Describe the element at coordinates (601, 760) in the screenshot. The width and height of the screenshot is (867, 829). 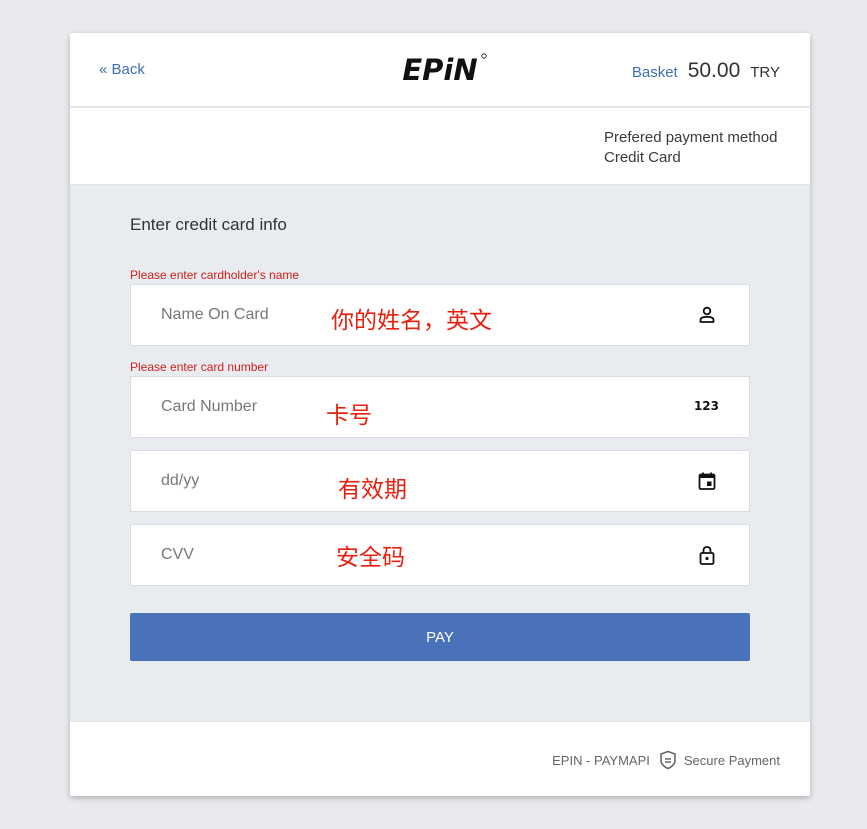
I see `provider-label: EPIN - PAYMAPI` at that location.